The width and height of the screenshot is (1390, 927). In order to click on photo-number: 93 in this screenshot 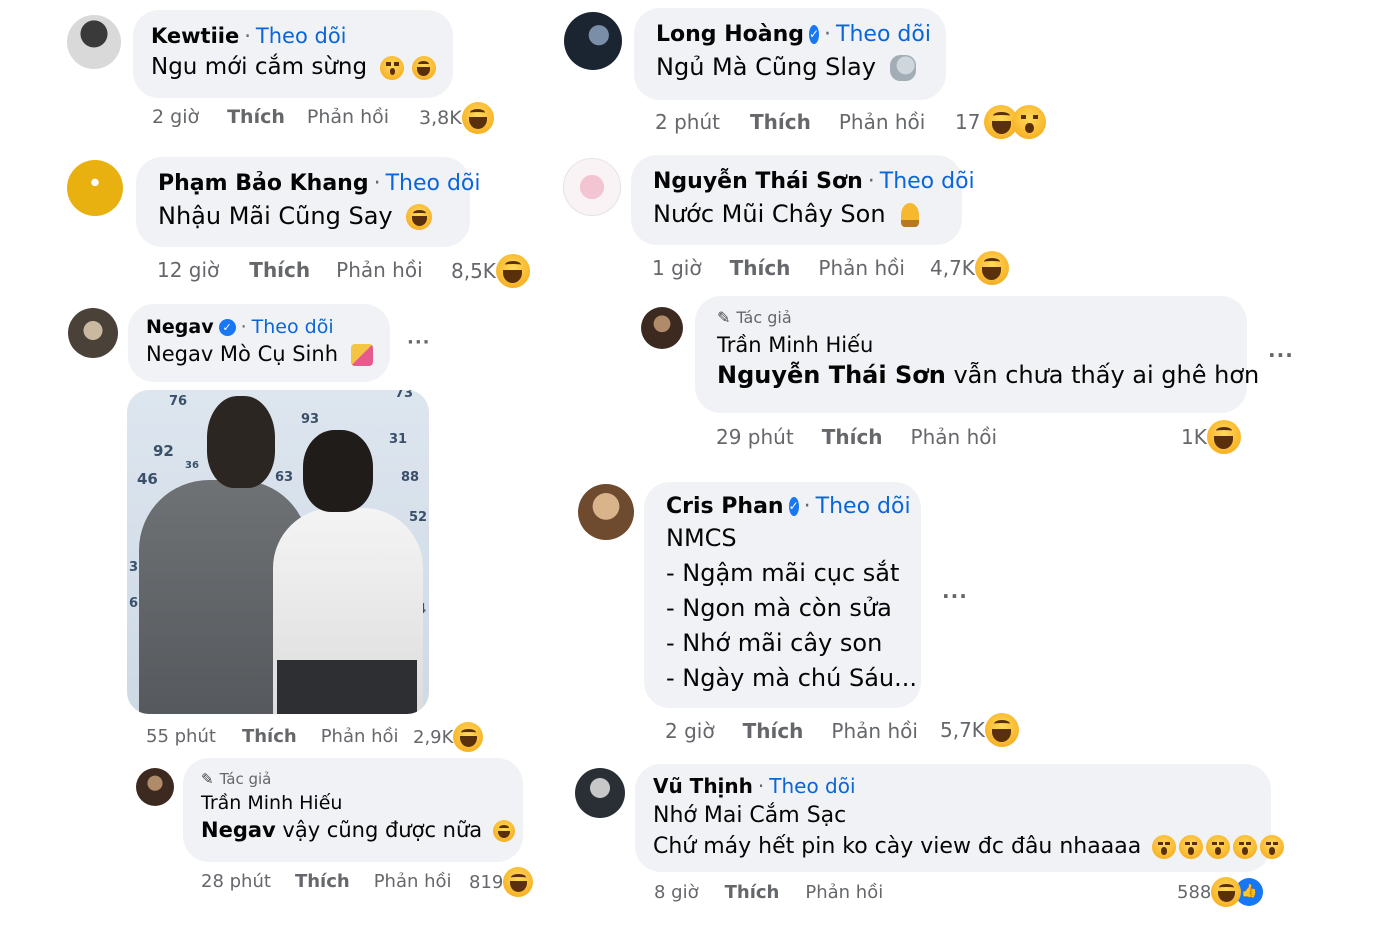, I will do `click(310, 419)`.